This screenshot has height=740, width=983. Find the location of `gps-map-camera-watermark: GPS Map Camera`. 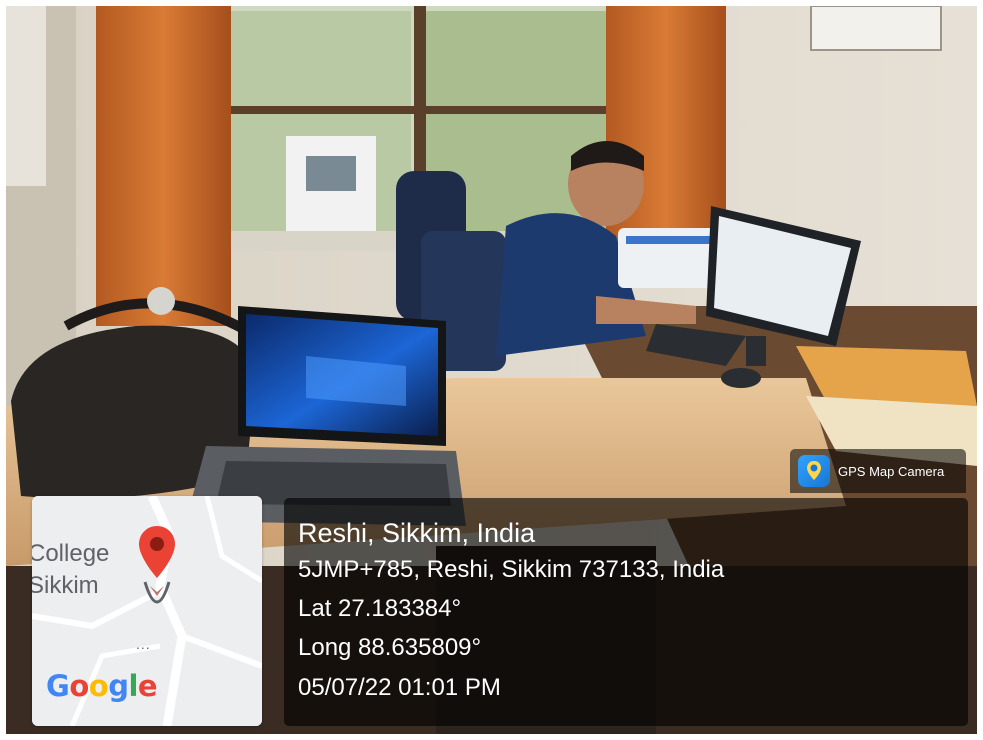

gps-map-camera-watermark: GPS Map Camera is located at coordinates (878, 471).